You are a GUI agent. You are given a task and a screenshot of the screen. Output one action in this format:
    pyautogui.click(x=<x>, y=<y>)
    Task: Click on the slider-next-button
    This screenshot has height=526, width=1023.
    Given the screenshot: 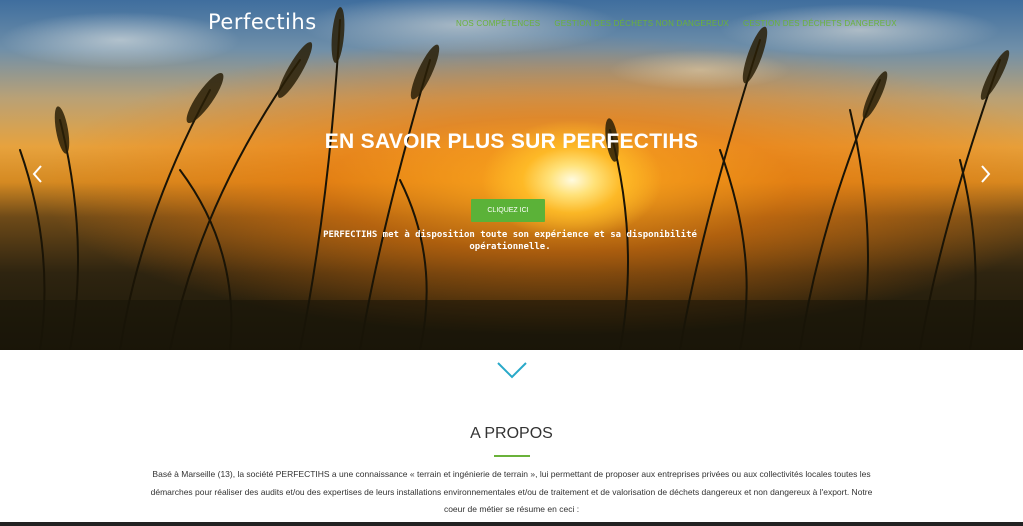 What is the action you would take?
    pyautogui.click(x=986, y=174)
    